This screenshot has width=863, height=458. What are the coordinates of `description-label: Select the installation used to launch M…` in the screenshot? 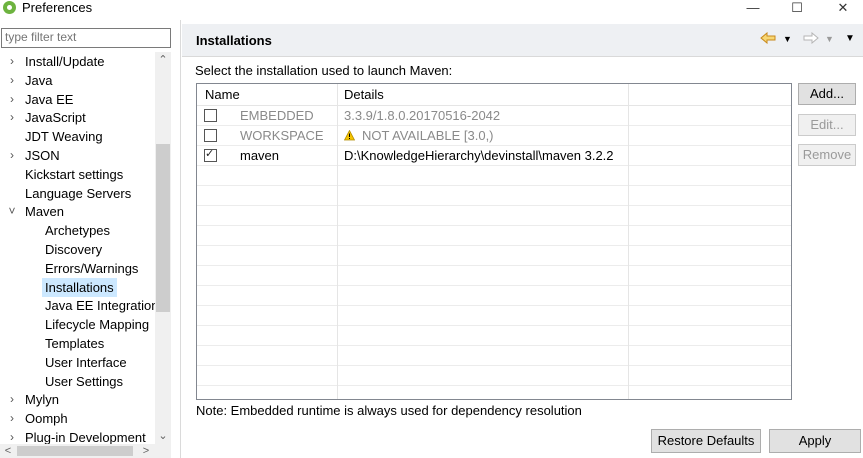 It's located at (324, 70).